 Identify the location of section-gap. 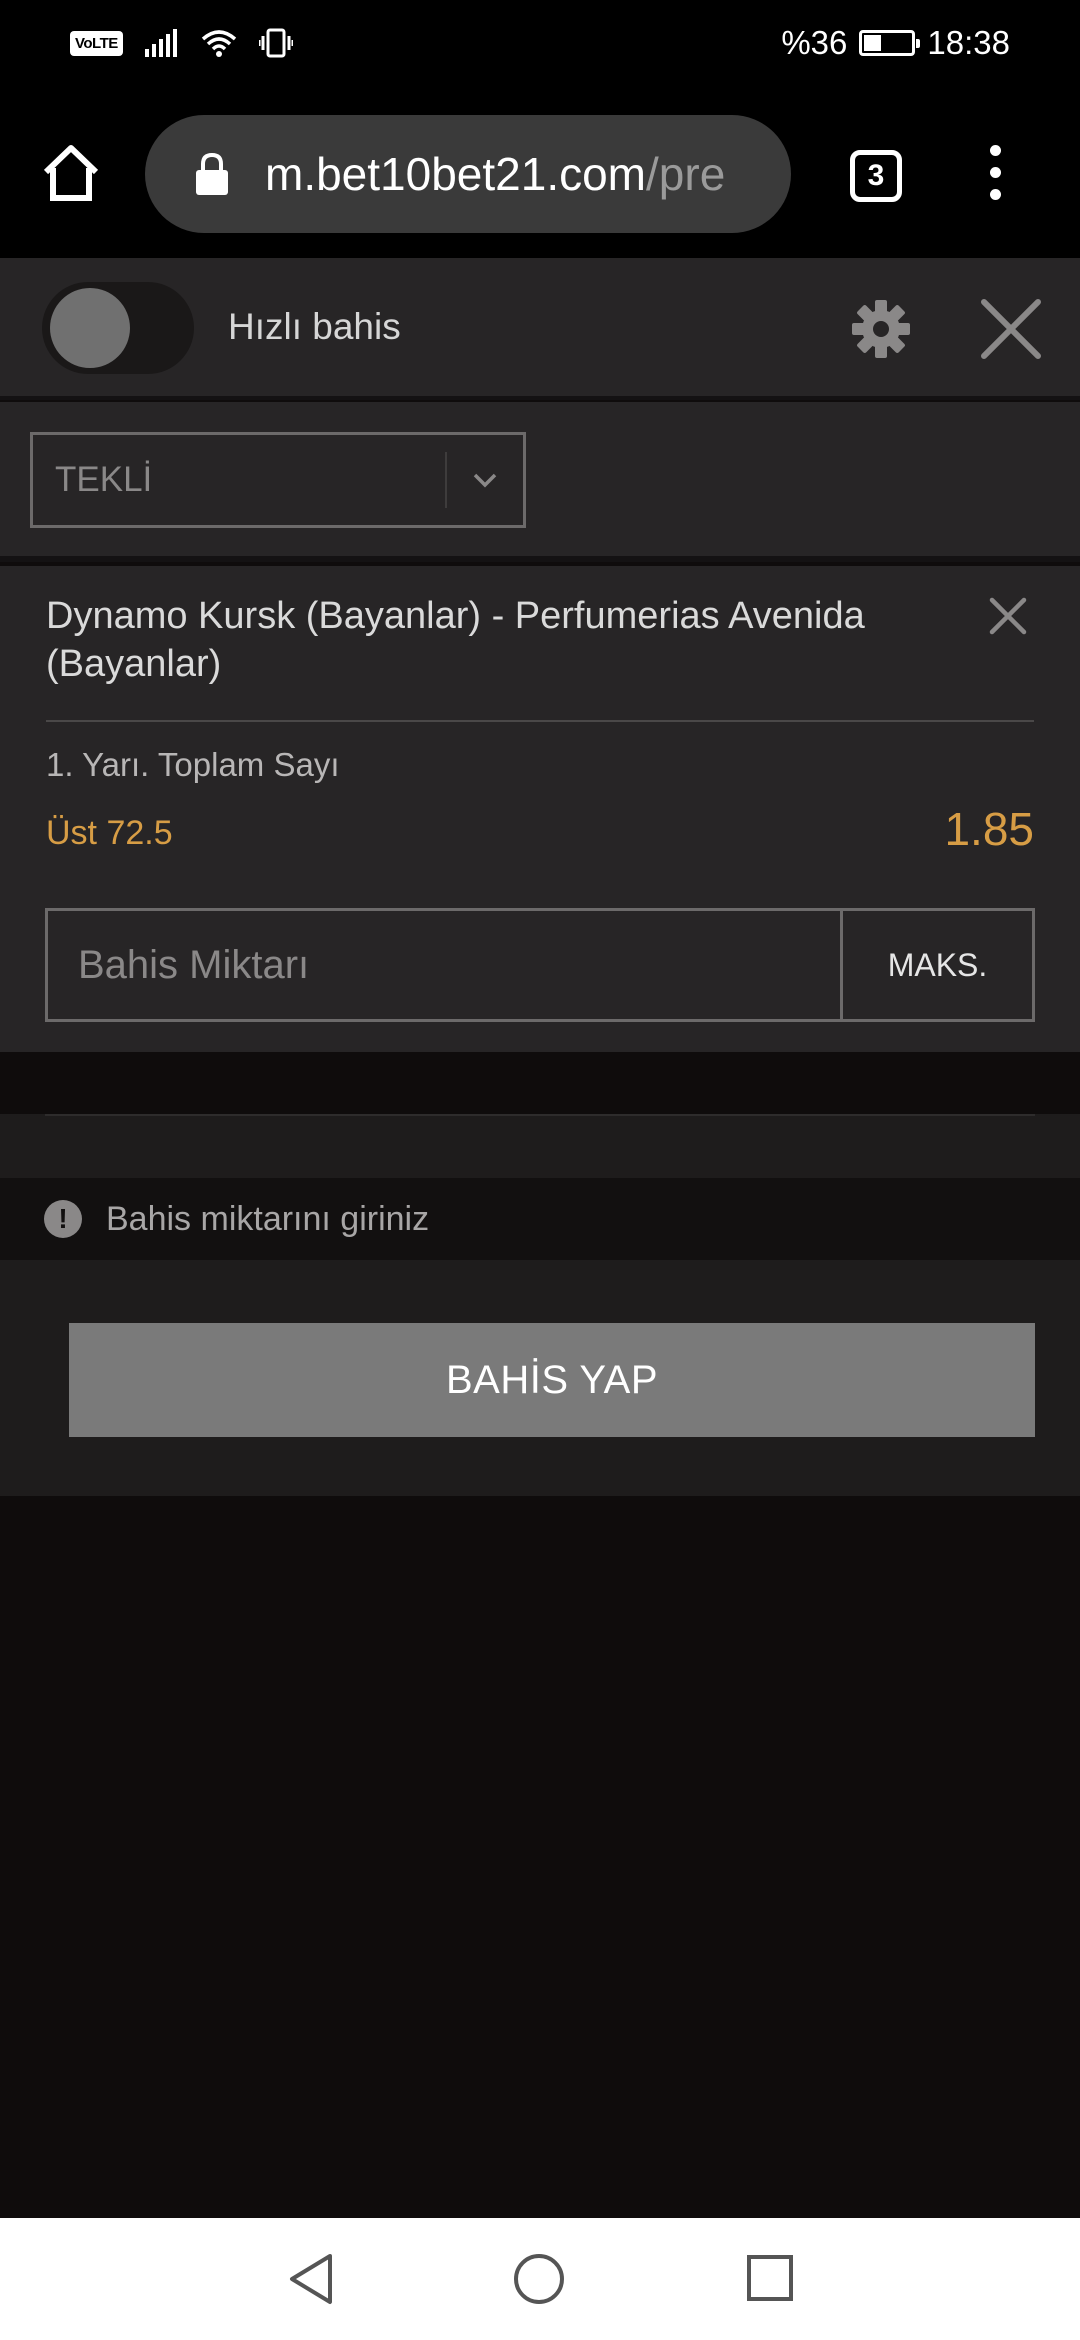
(540, 1083).